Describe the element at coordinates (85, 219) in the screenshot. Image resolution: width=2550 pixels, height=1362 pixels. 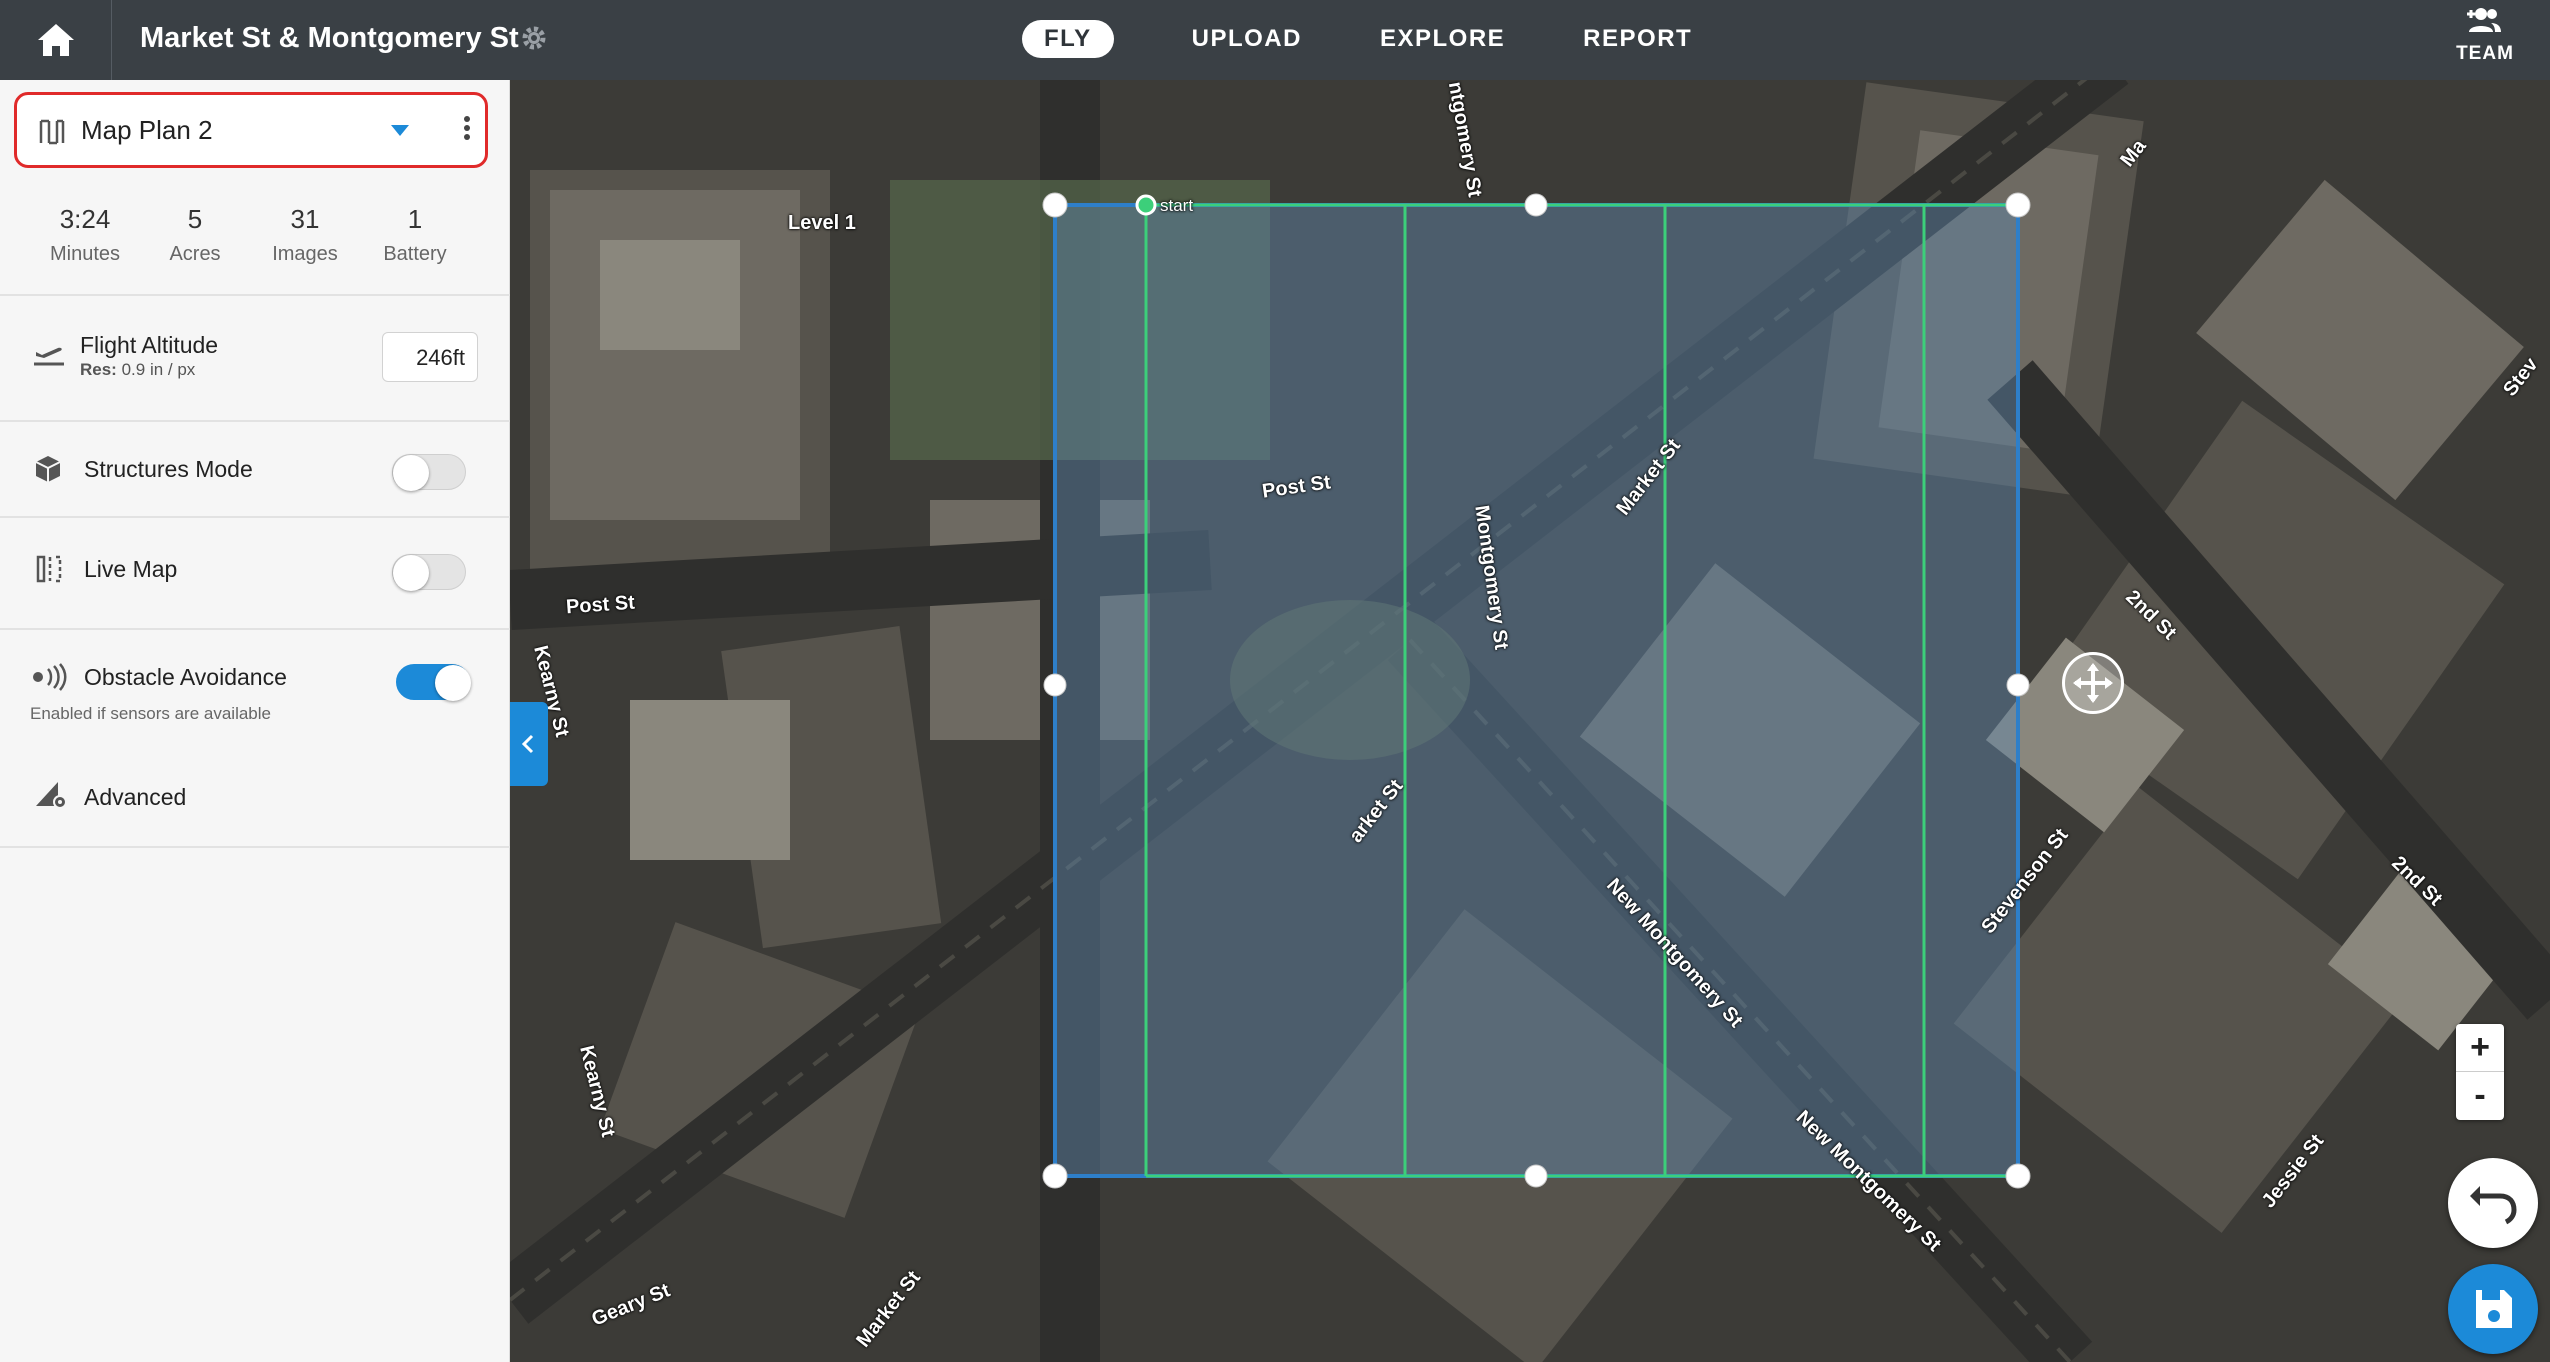
I see `stat-value: 3:24` at that location.